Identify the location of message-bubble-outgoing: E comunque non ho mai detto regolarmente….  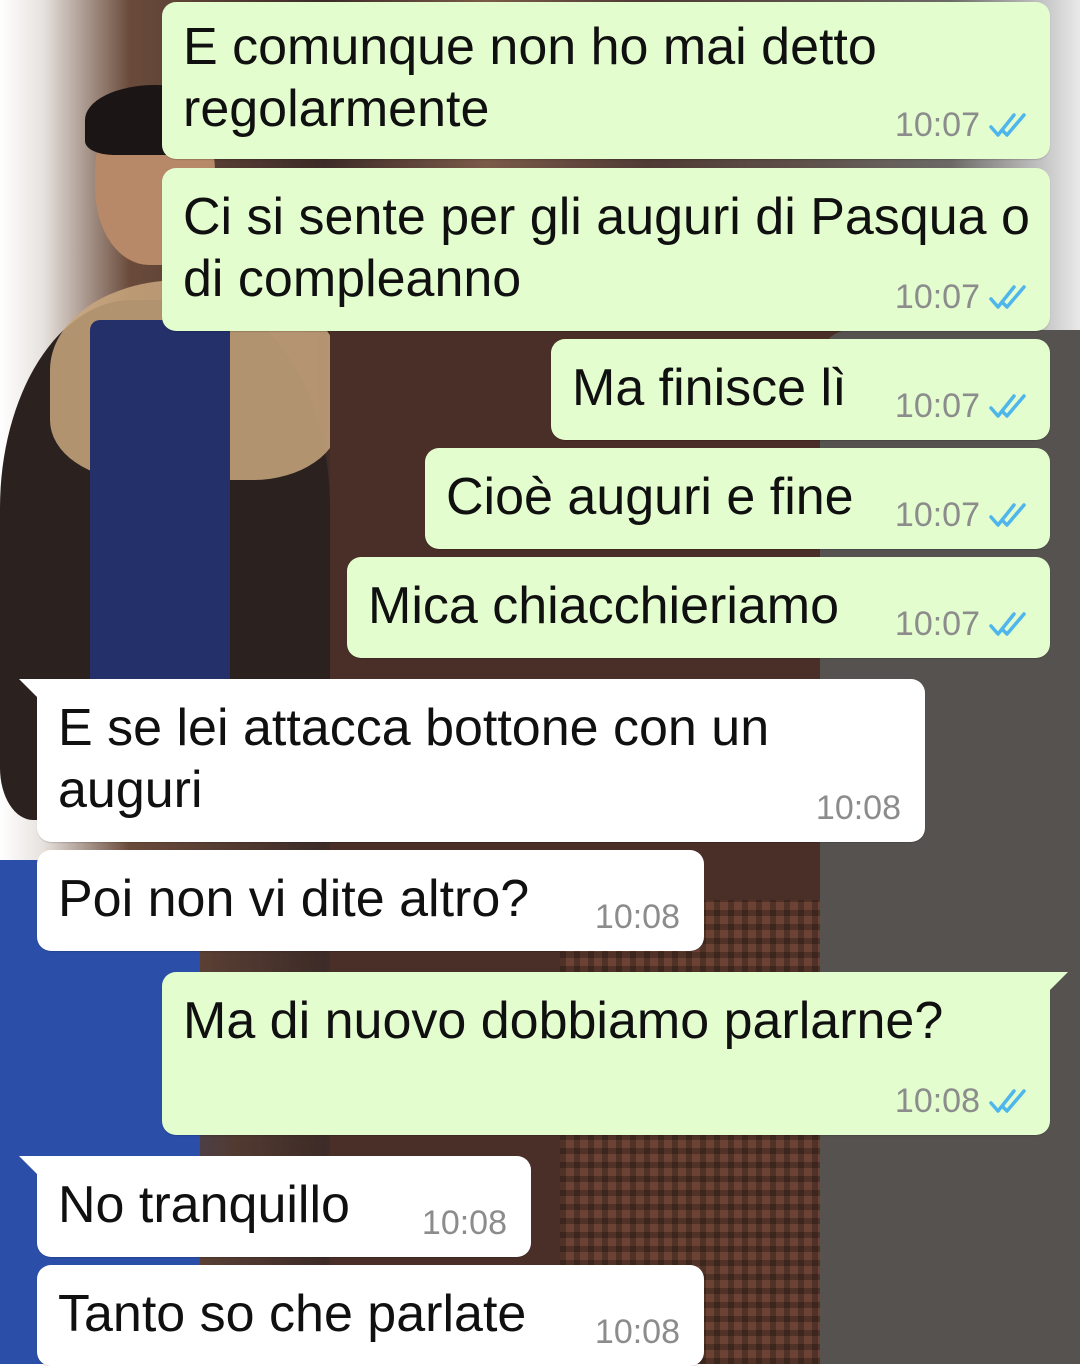
(606, 80).